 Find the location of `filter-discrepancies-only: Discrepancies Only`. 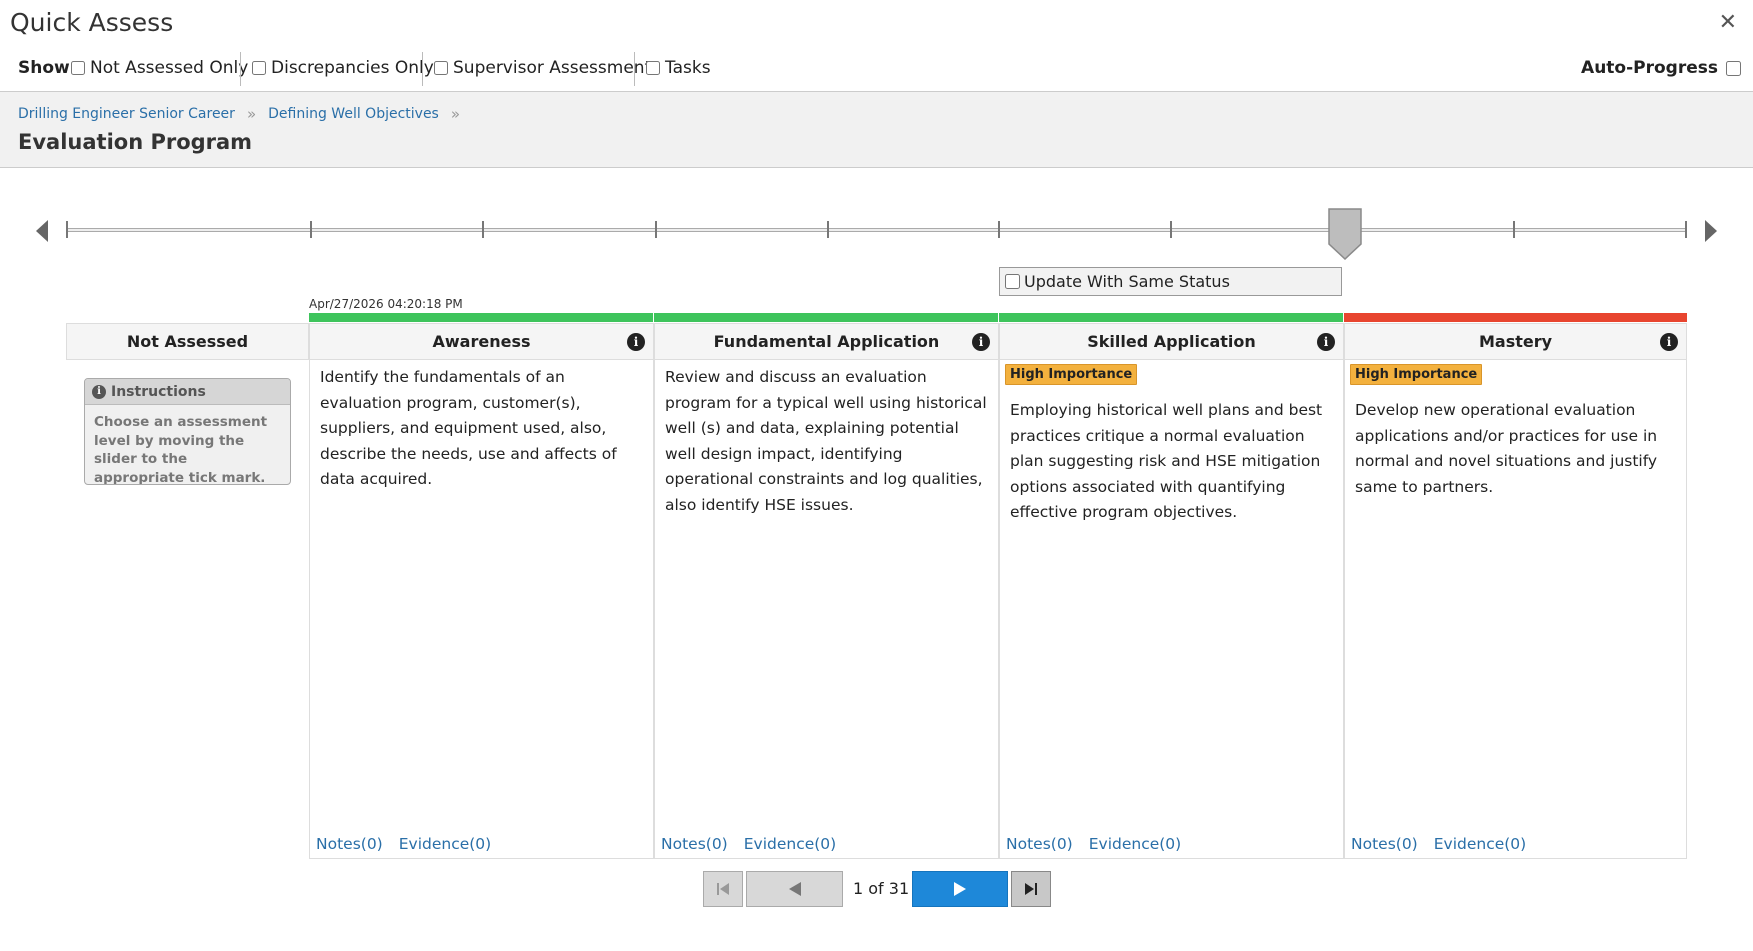

filter-discrepancies-only: Discrepancies Only is located at coordinates (343, 68).